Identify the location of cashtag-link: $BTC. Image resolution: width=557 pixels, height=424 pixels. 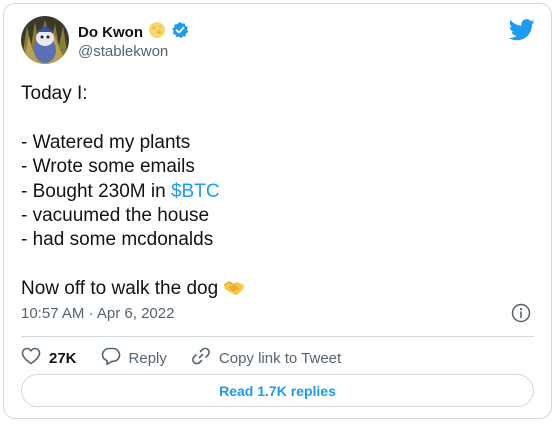
(195, 191).